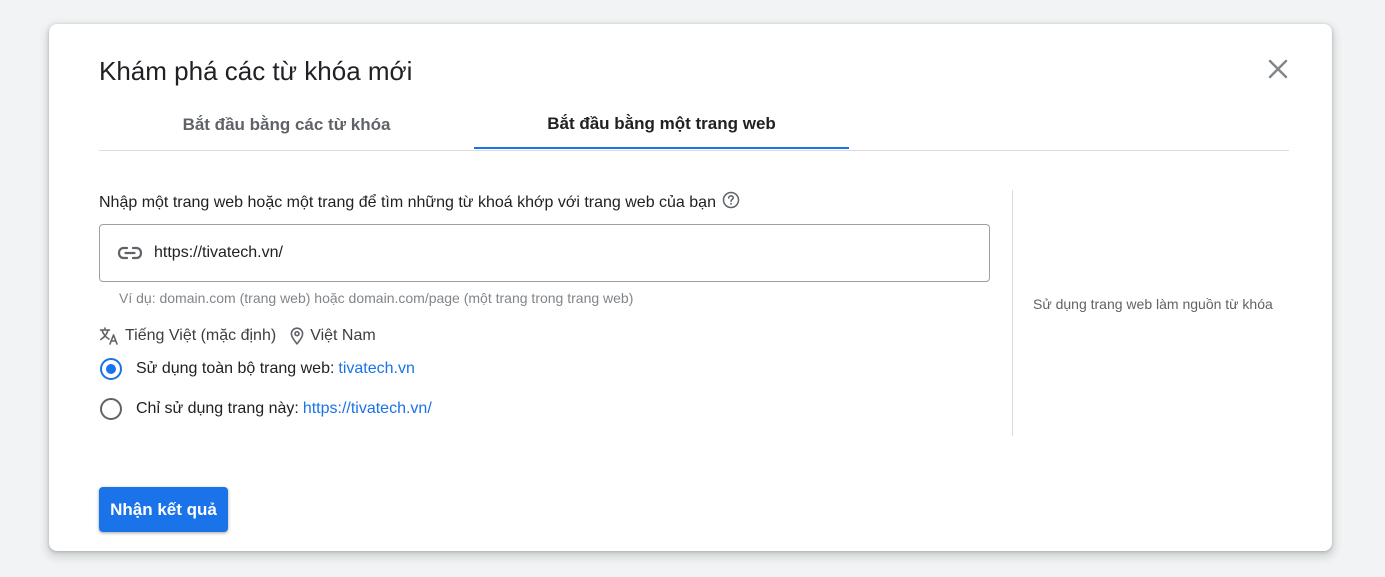 This screenshot has width=1385, height=577. What do you see at coordinates (163, 509) in the screenshot?
I see `get-results-button: Nhận kết quả` at bounding box center [163, 509].